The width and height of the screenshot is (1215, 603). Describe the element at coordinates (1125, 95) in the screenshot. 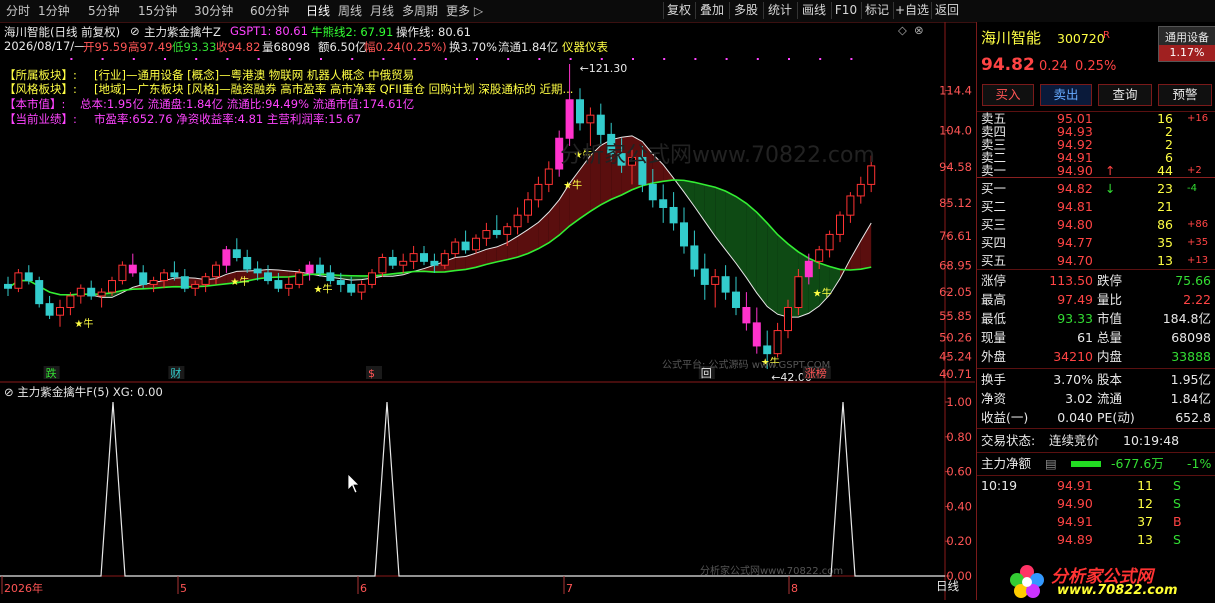

I see `query-button: 查询` at that location.